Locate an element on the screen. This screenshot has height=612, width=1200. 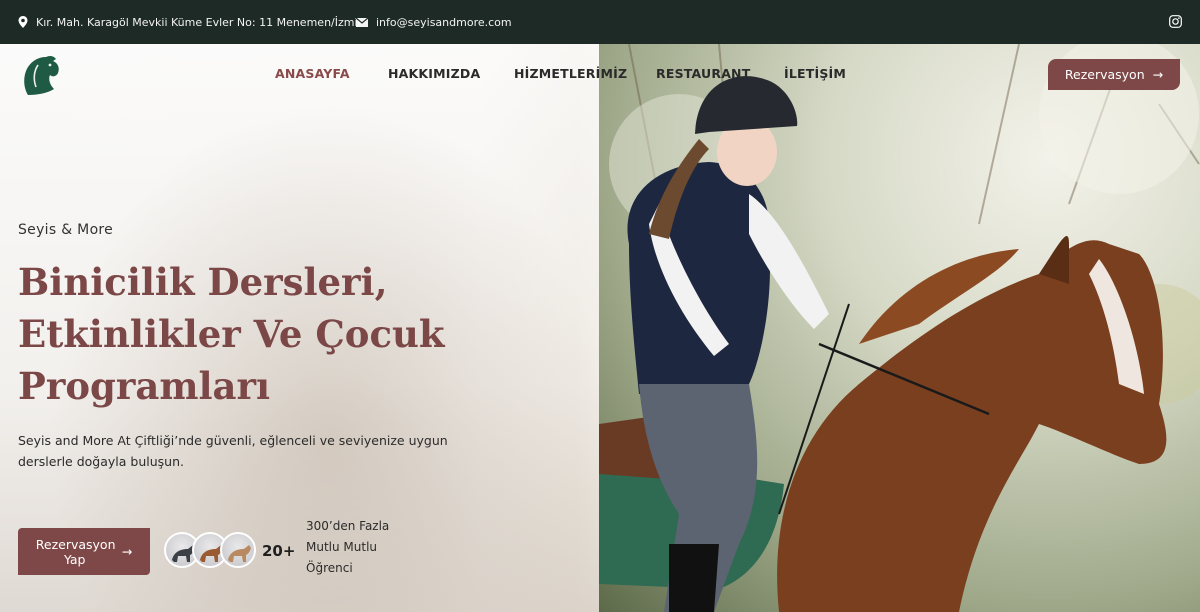
envelope-icon is located at coordinates (362, 22).